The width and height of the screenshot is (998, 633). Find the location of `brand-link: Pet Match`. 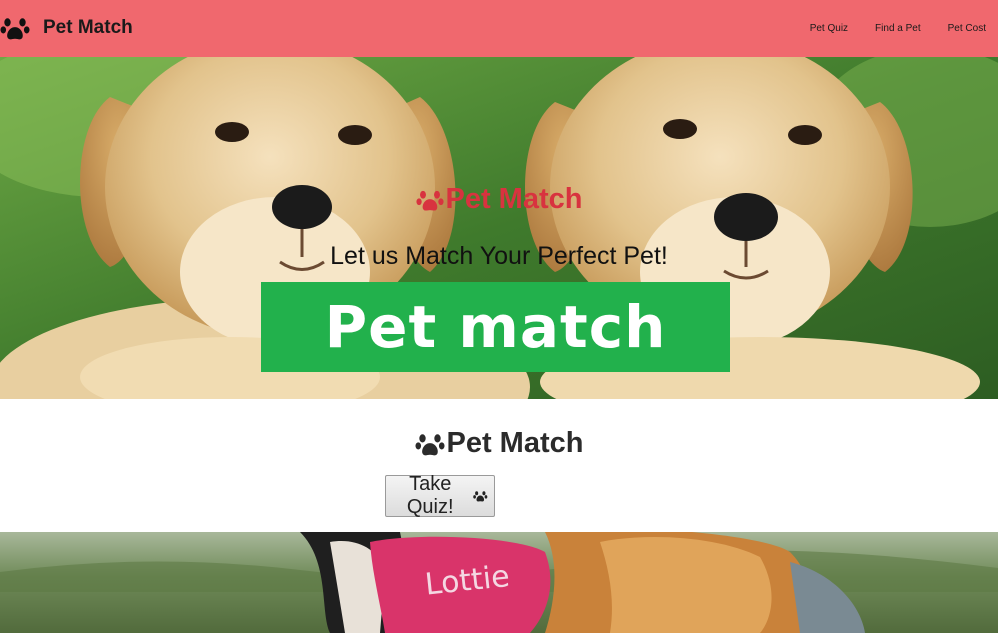

brand-link: Pet Match is located at coordinates (66, 28).